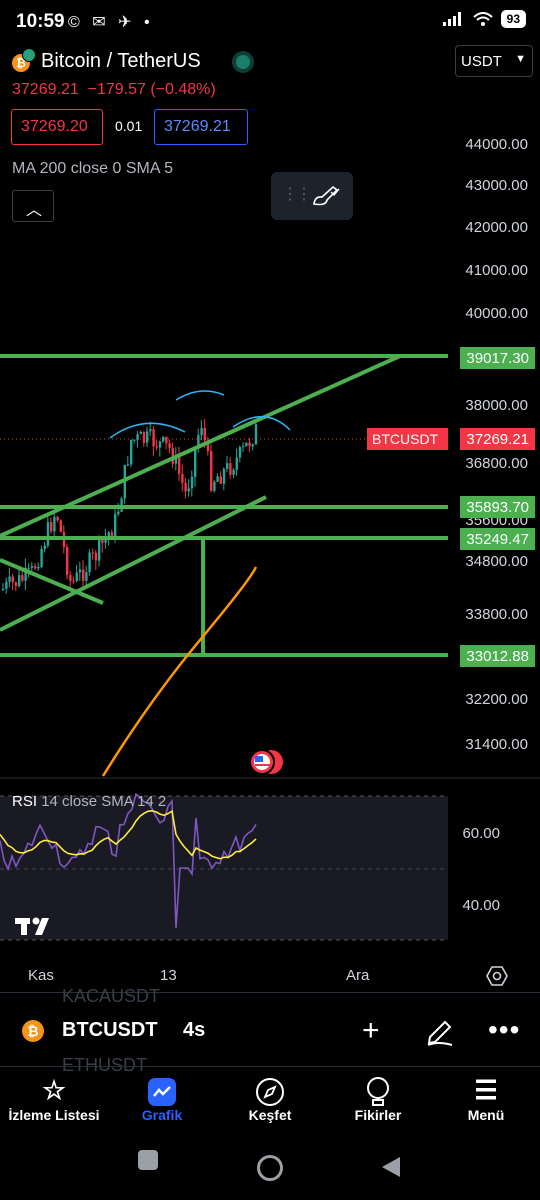 Image resolution: width=540 pixels, height=1200 pixels. I want to click on price-level-badge: 35249.47, so click(497, 539).